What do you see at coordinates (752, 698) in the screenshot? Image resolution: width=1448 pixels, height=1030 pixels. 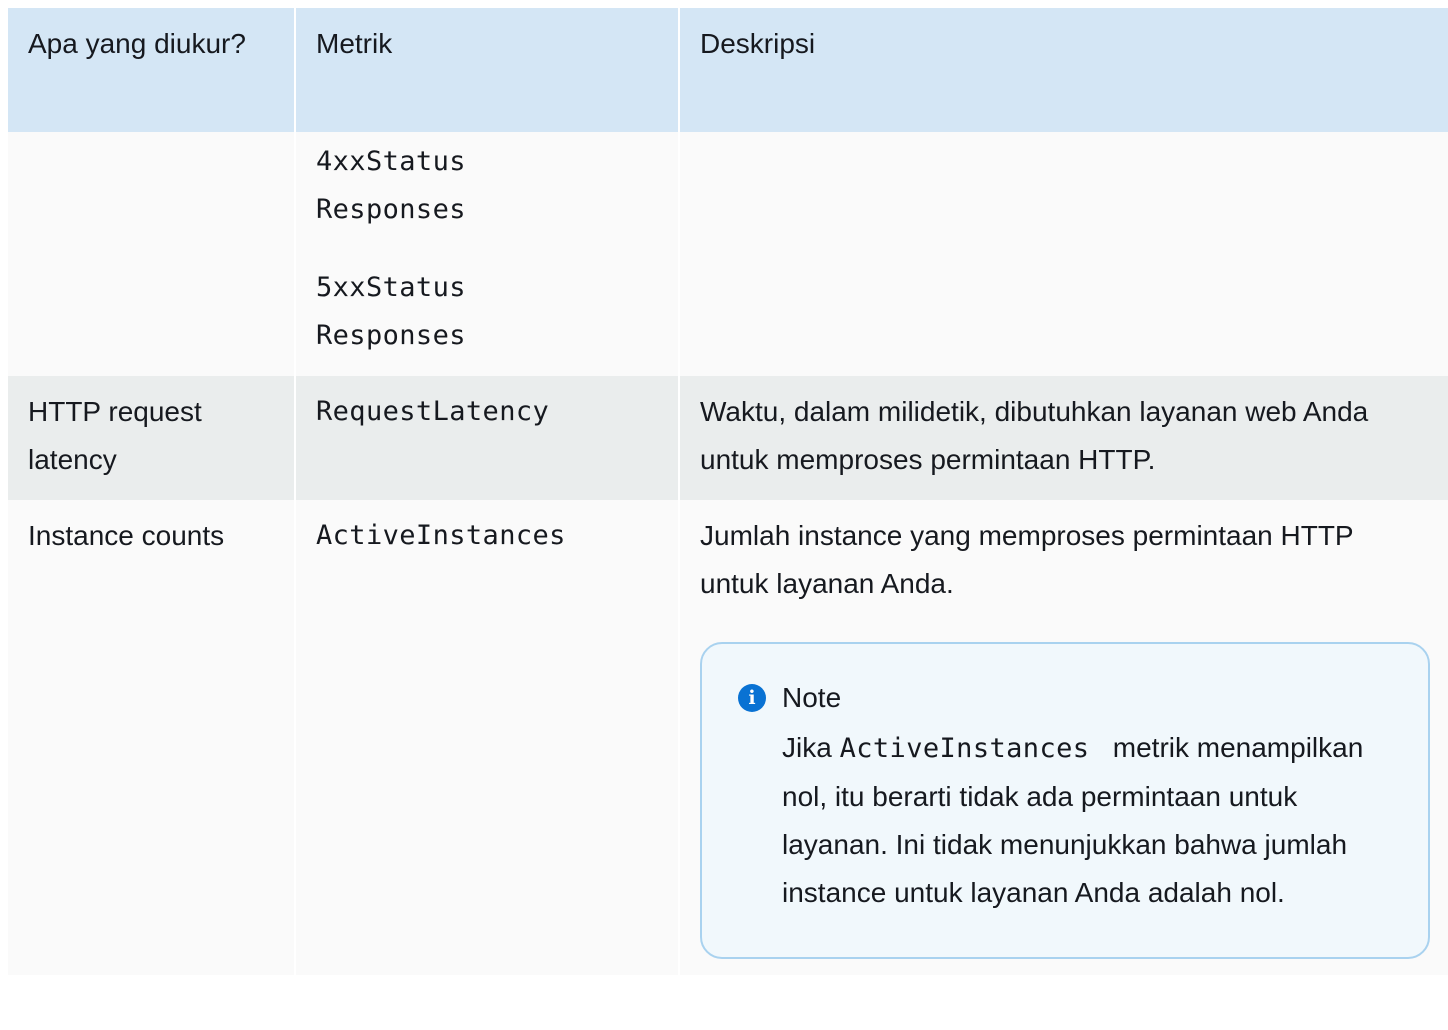 I see `info-icon: i` at bounding box center [752, 698].